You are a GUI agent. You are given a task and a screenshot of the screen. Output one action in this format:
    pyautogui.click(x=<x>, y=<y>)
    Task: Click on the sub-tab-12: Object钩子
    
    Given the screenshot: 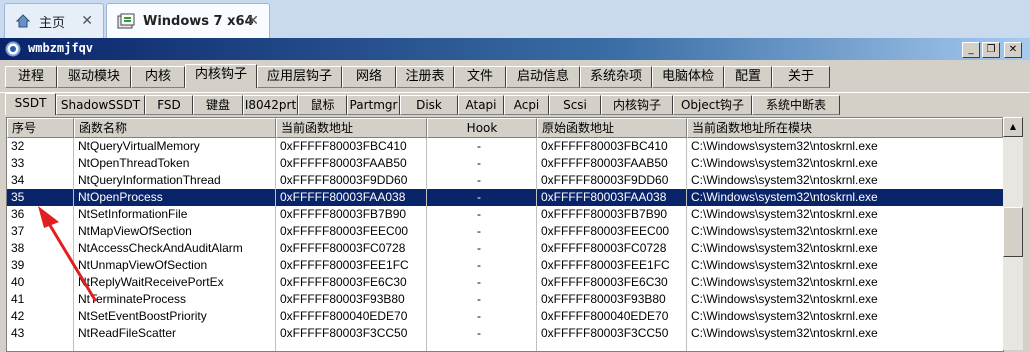 What is the action you would take?
    pyautogui.click(x=712, y=105)
    